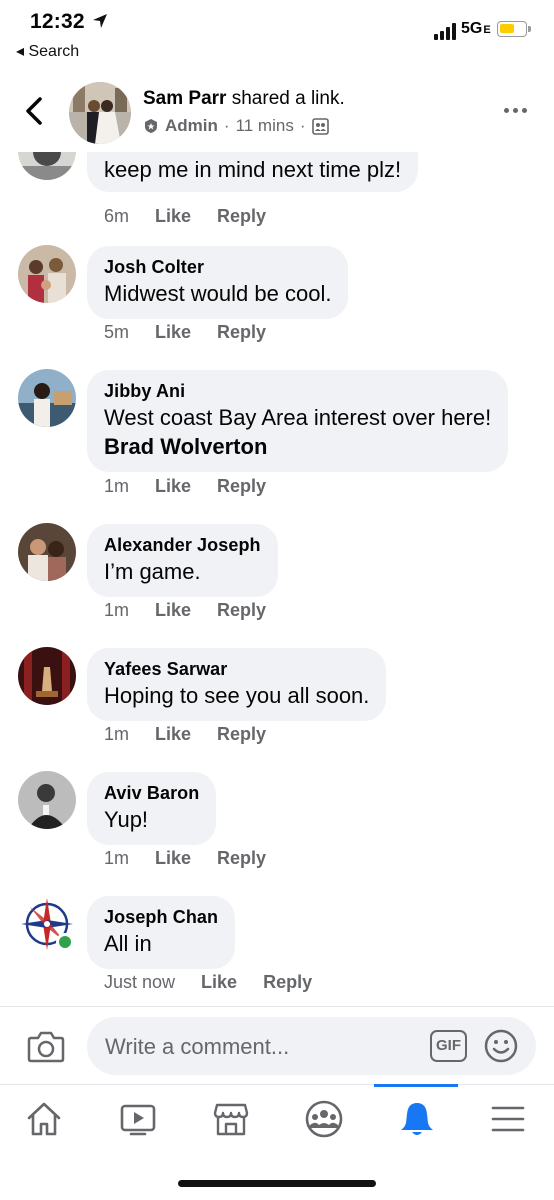  I want to click on back-arrow-icon, so click(34, 111).